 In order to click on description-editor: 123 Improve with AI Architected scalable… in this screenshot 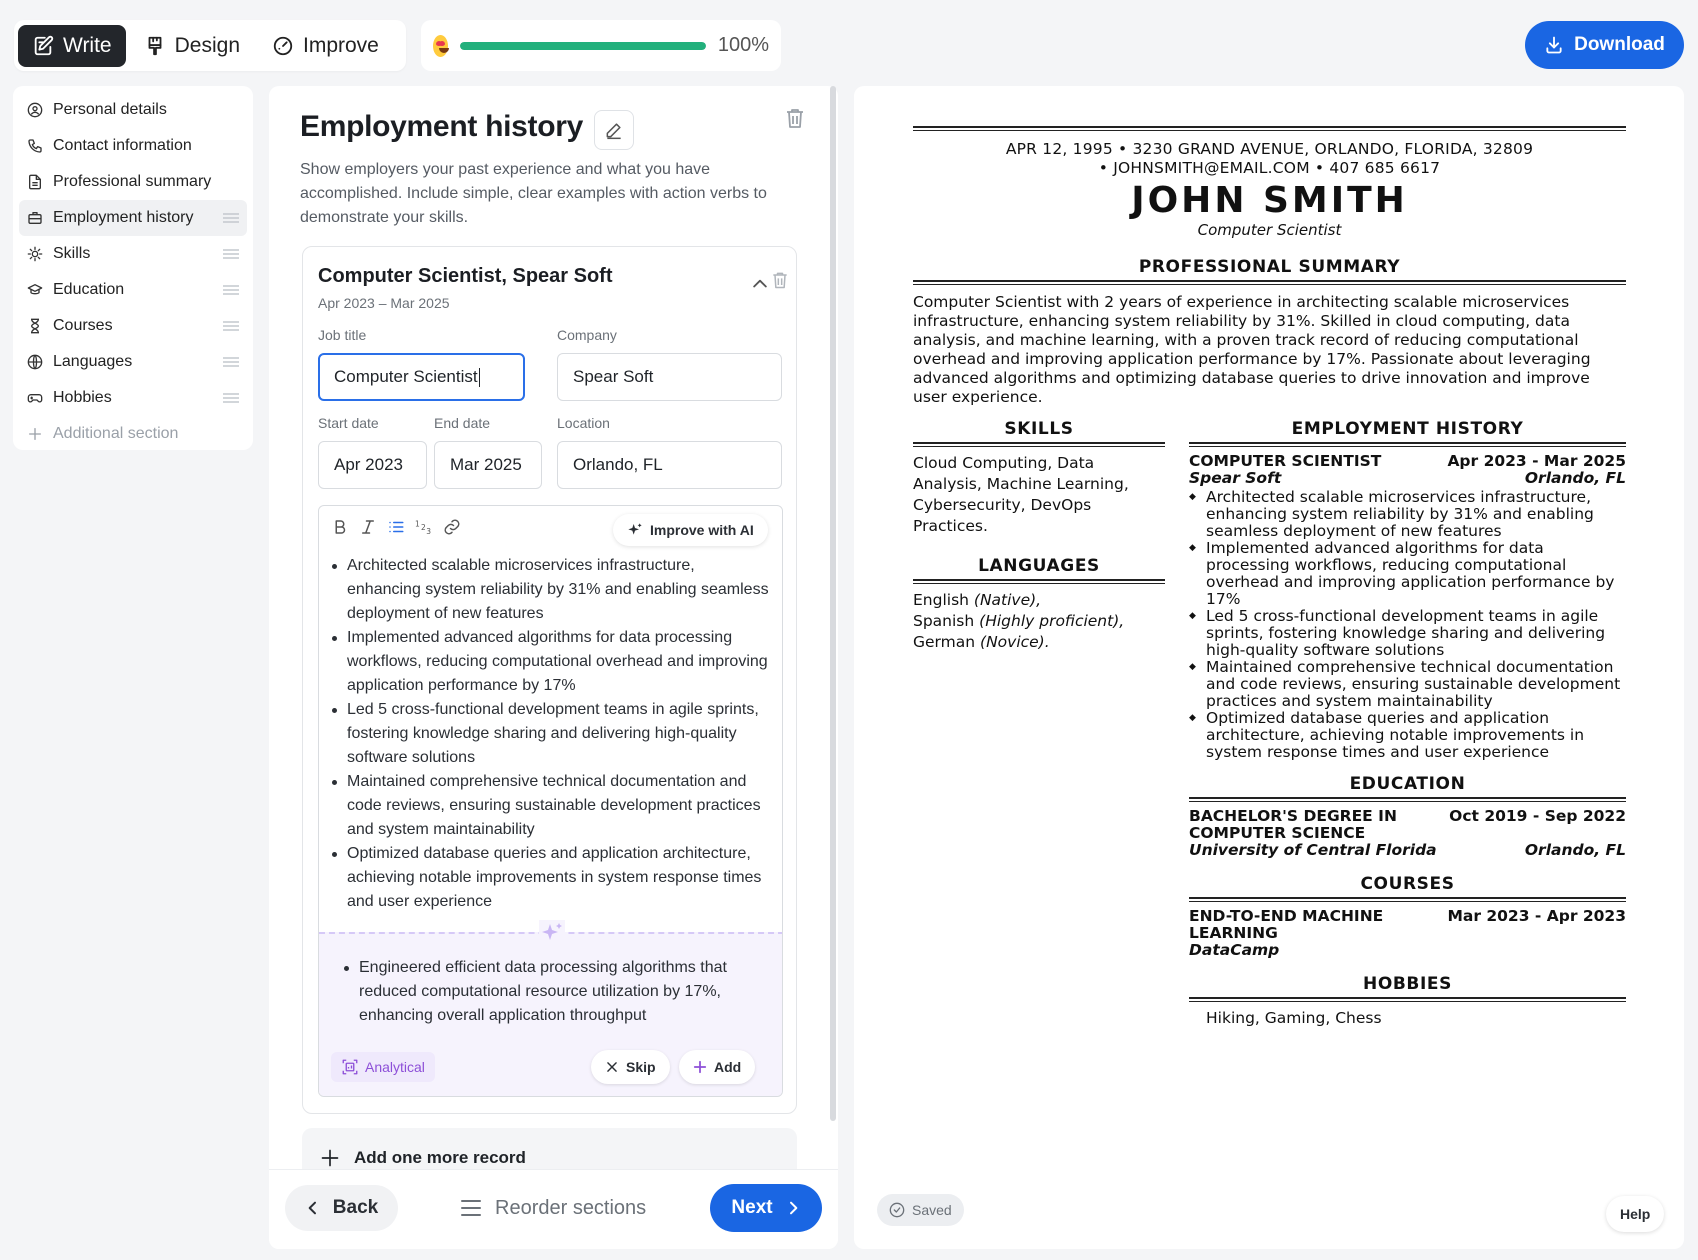, I will do `click(550, 801)`.